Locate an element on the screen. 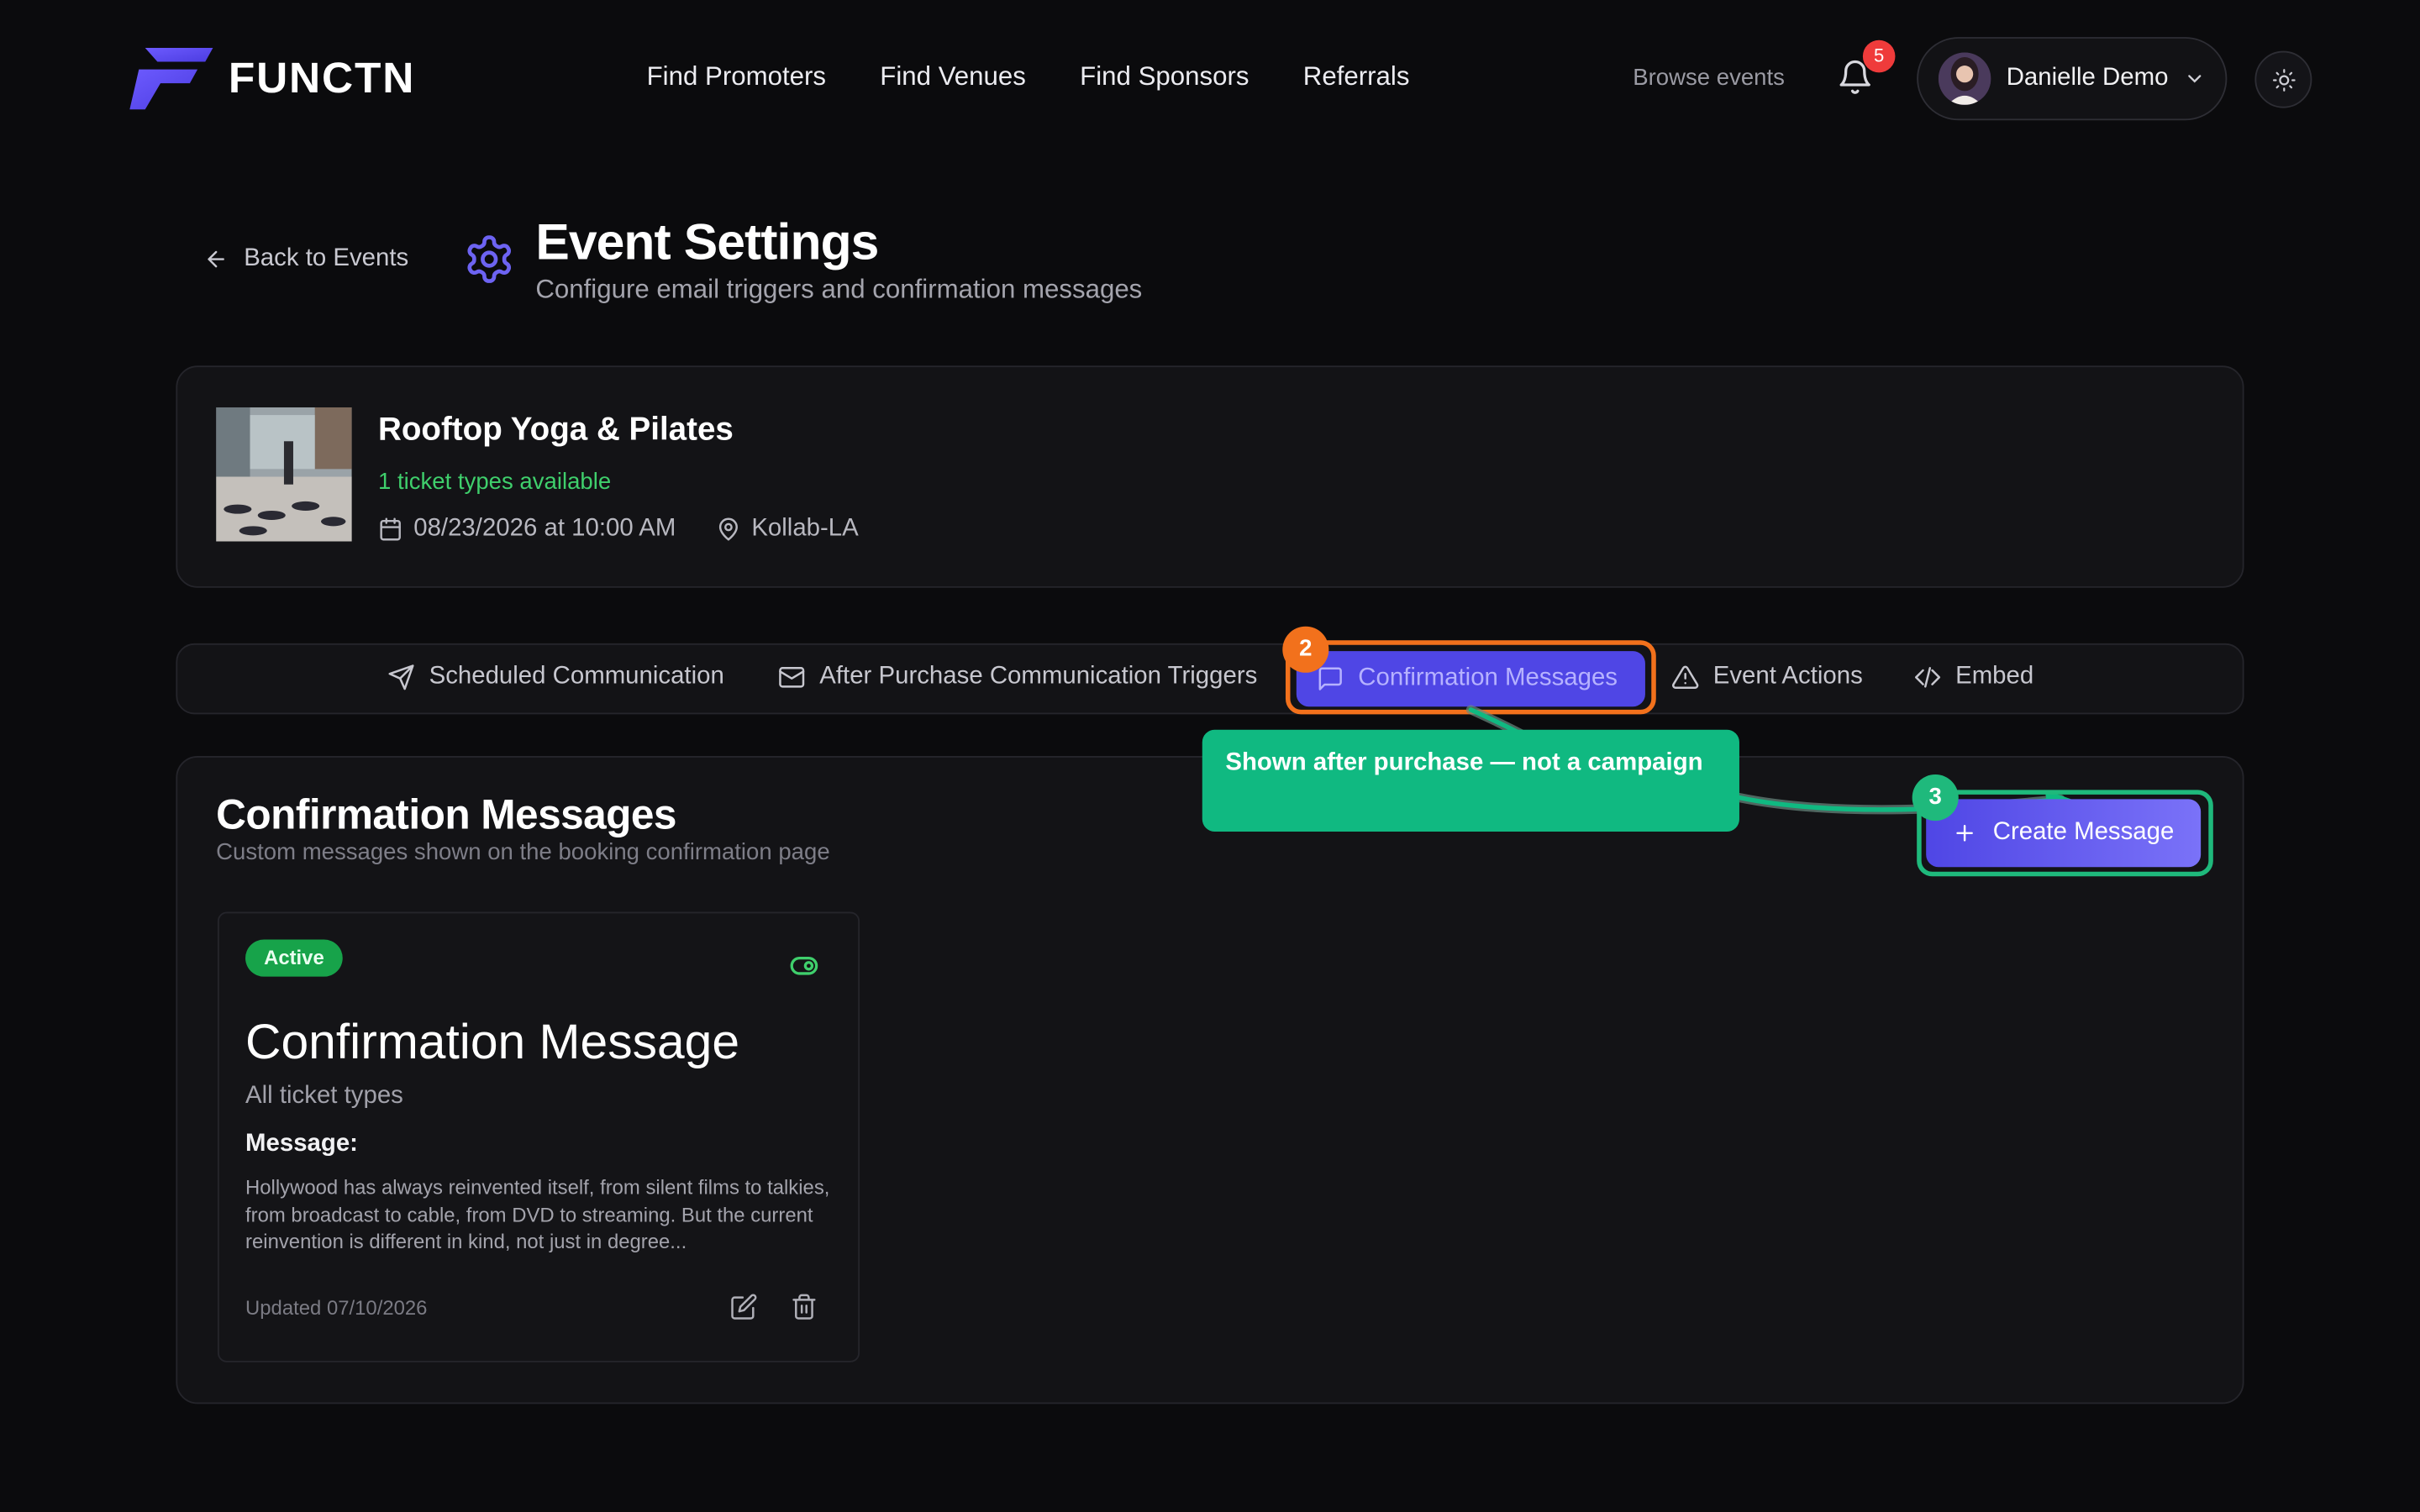 This screenshot has height=1512, width=2420. message-title: Confirmation Message is located at coordinates (493, 1041).